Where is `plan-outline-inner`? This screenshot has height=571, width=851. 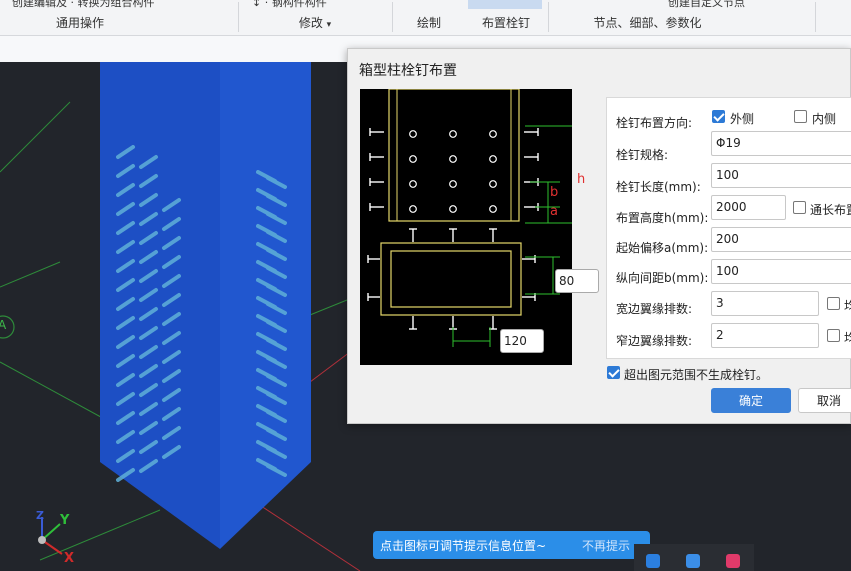
plan-outline-inner is located at coordinates (451, 279).